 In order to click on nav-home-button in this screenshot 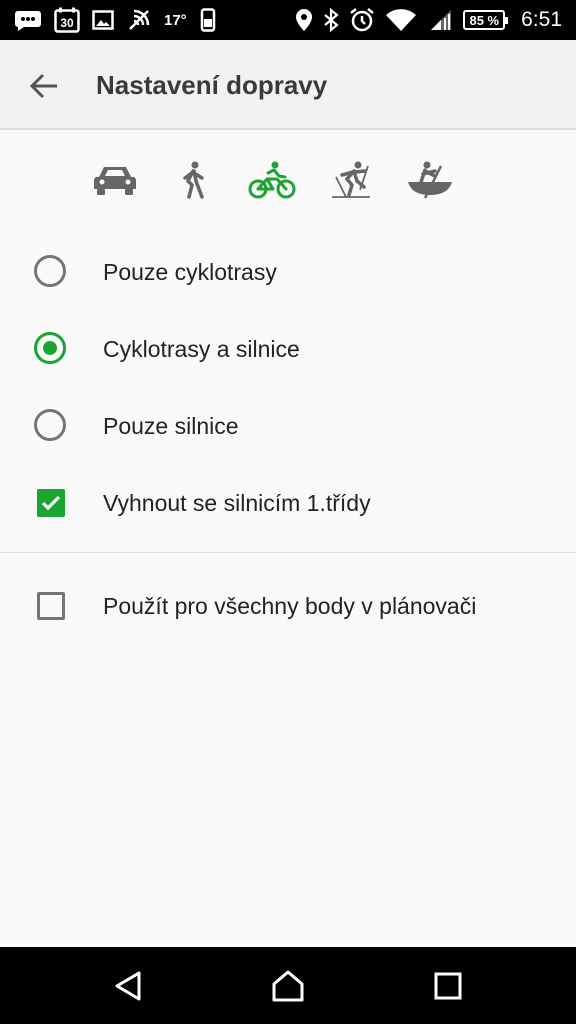, I will do `click(288, 986)`.